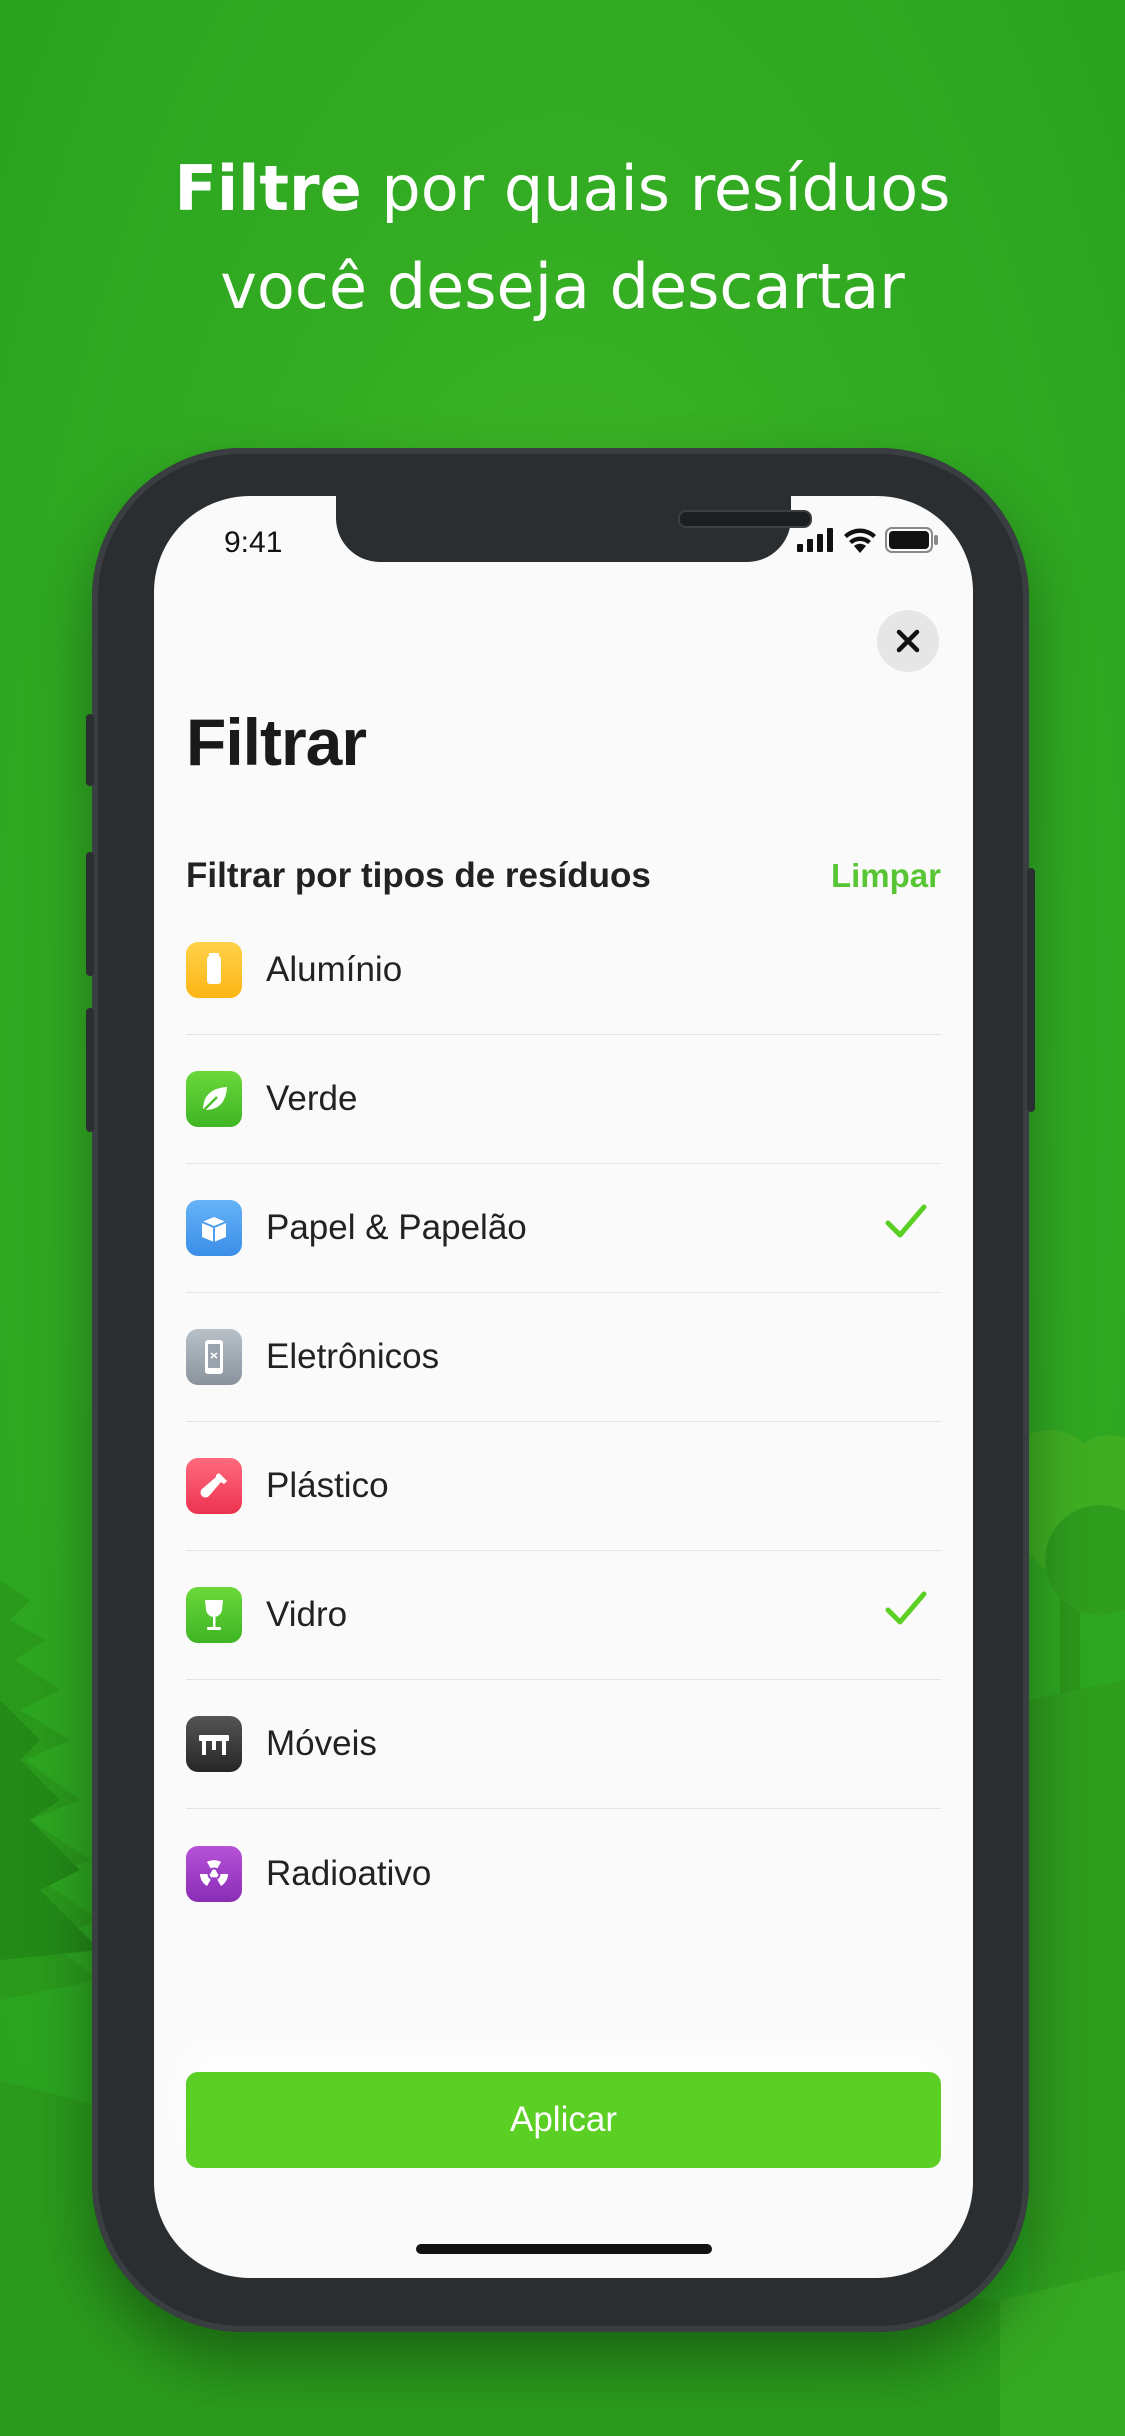 Image resolution: width=1125 pixels, height=2436 pixels. I want to click on category-row-moveis: Móveis, so click(563, 1744).